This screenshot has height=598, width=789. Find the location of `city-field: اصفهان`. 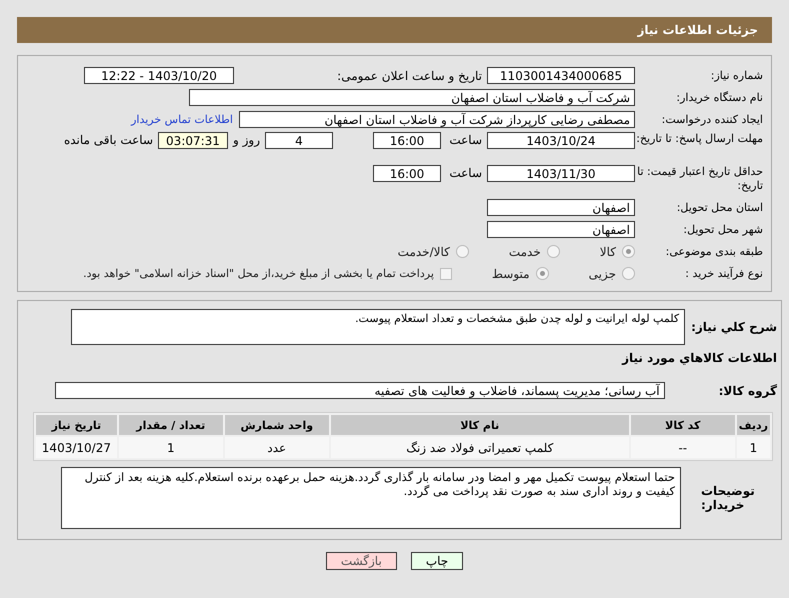

city-field: اصفهان is located at coordinates (561, 229).